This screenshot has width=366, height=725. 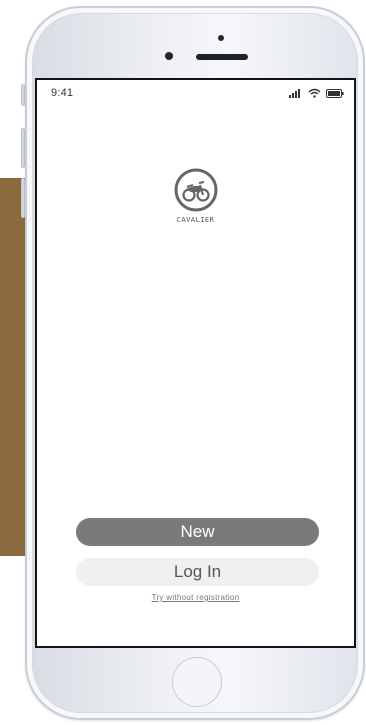 I want to click on brand-logo: CAVALIER, so click(x=195, y=196).